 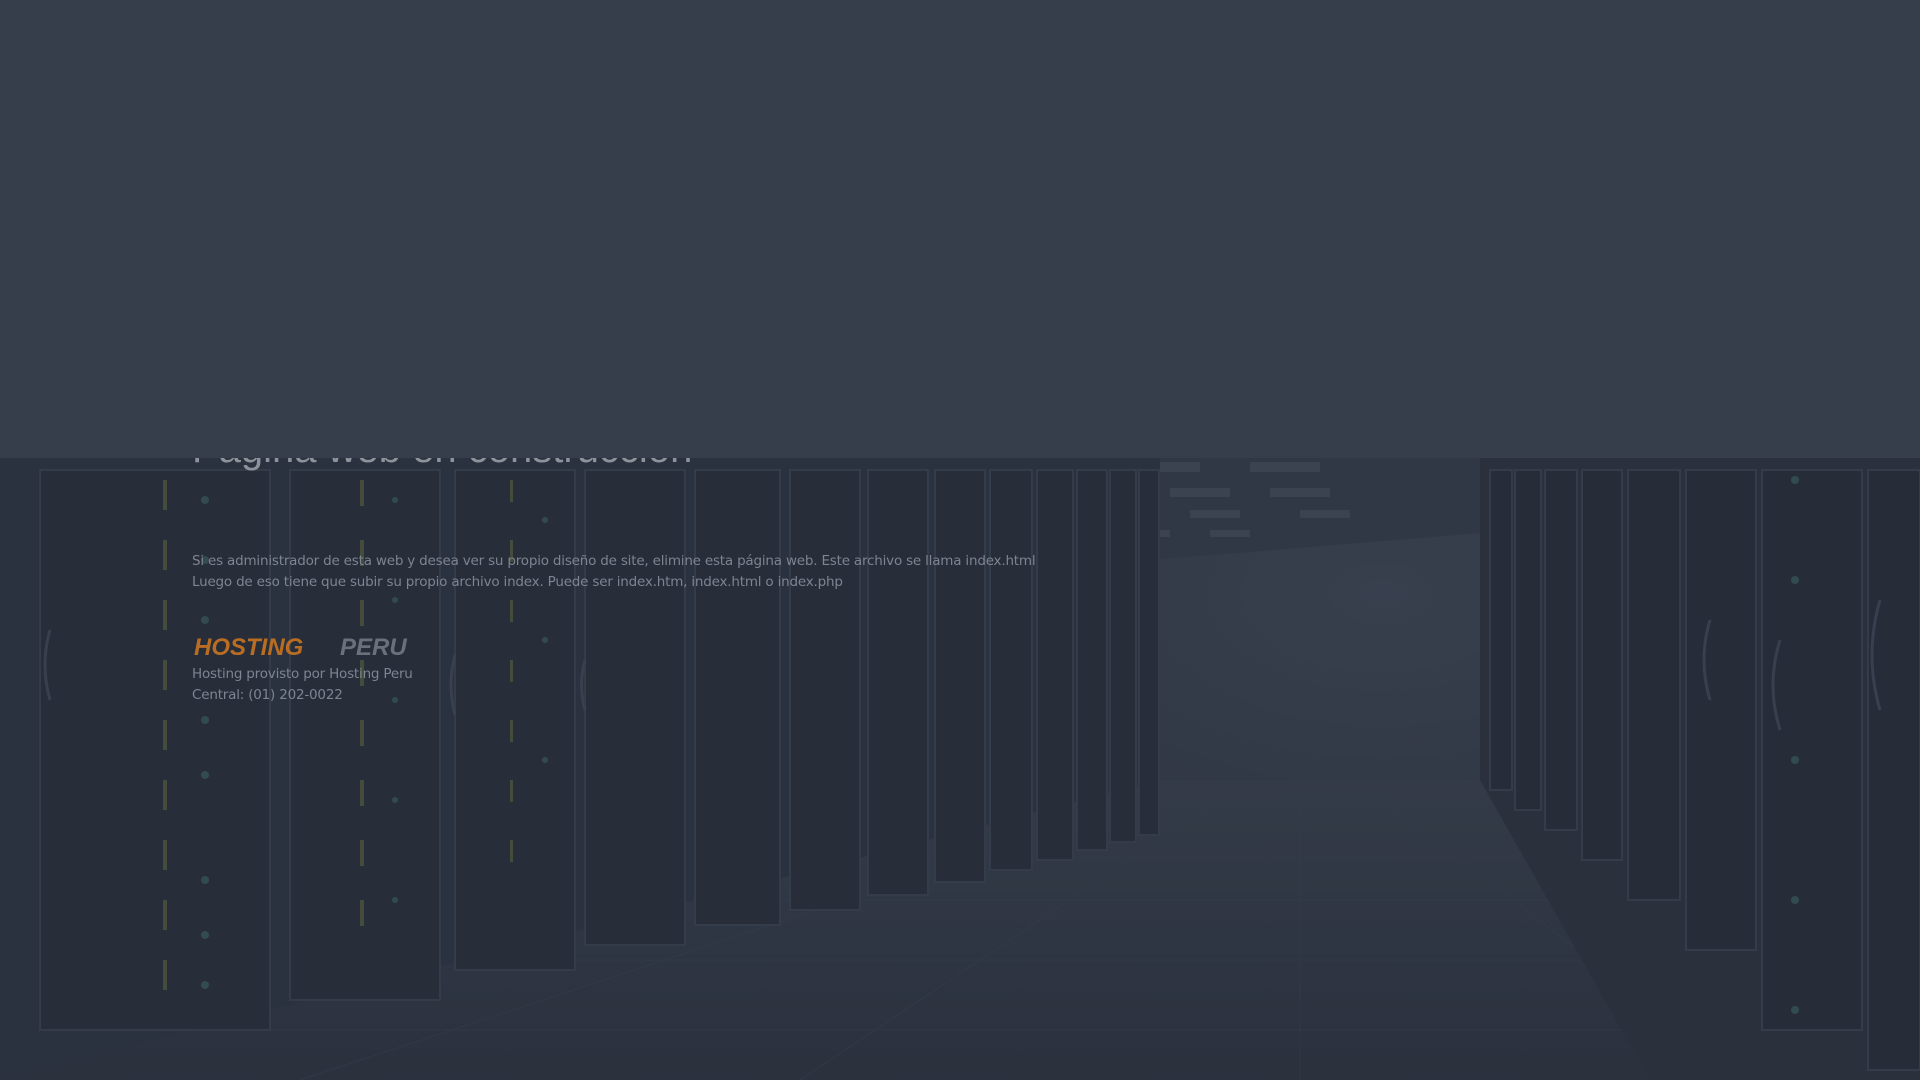 I want to click on provided-by-text: Hosting provisto por Hosting Peru, so click(x=302, y=674).